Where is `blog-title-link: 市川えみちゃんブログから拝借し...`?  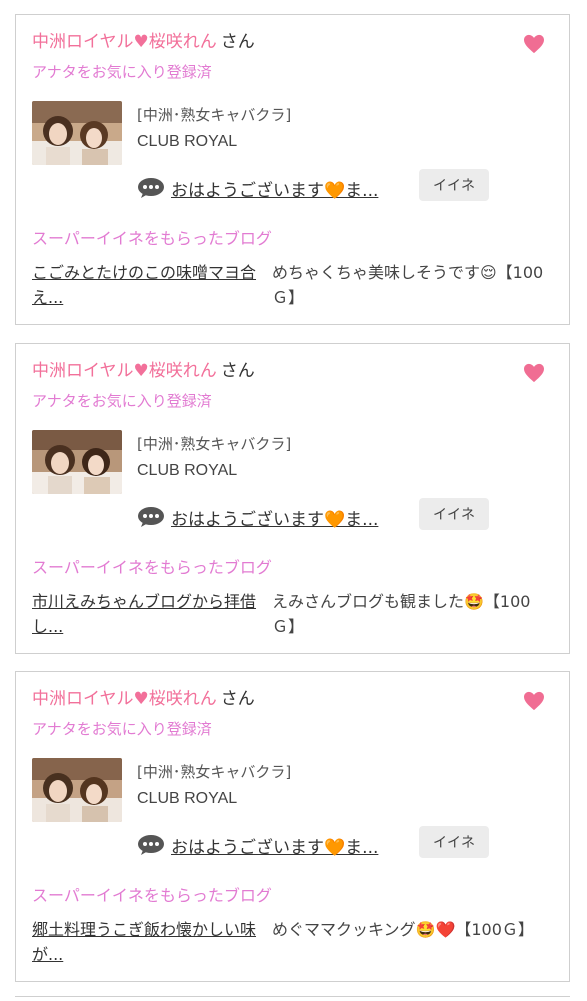 blog-title-link: 市川えみちゃんブログから拝借し... is located at coordinates (150, 614).